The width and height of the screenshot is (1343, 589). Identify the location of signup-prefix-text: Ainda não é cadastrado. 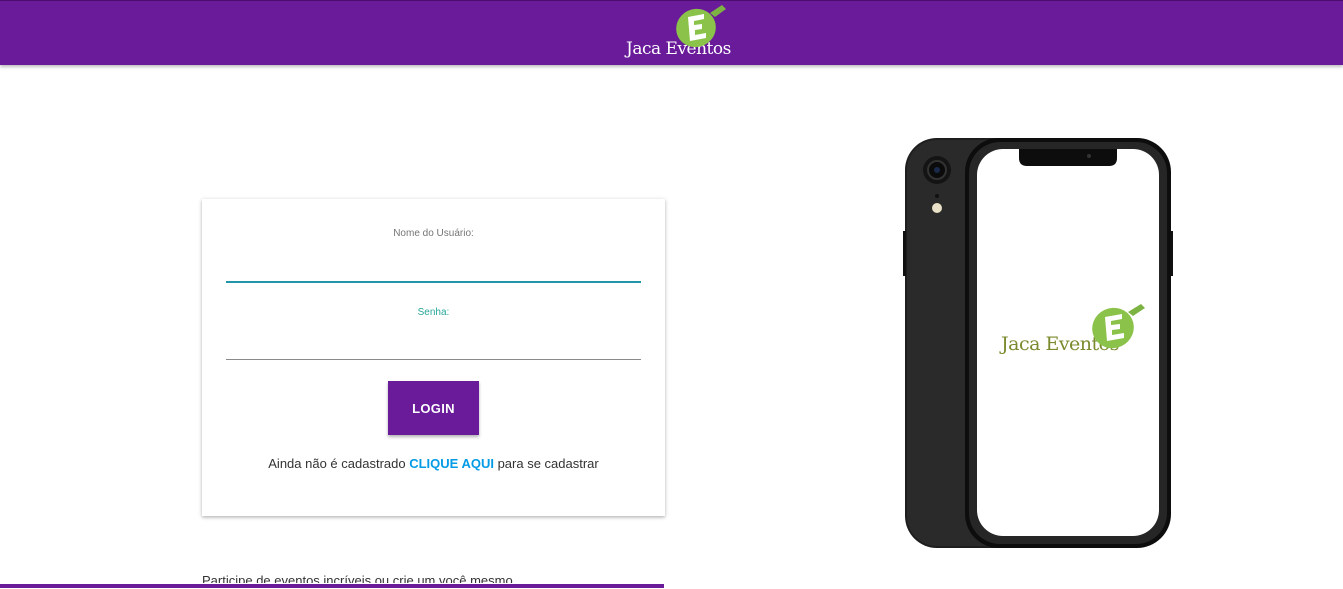
(339, 463).